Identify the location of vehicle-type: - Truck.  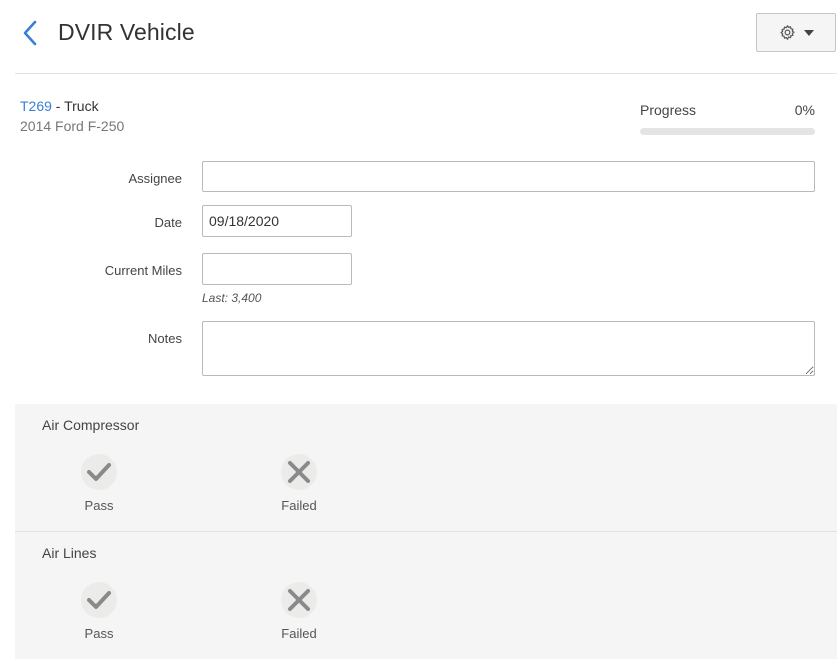
(75, 106).